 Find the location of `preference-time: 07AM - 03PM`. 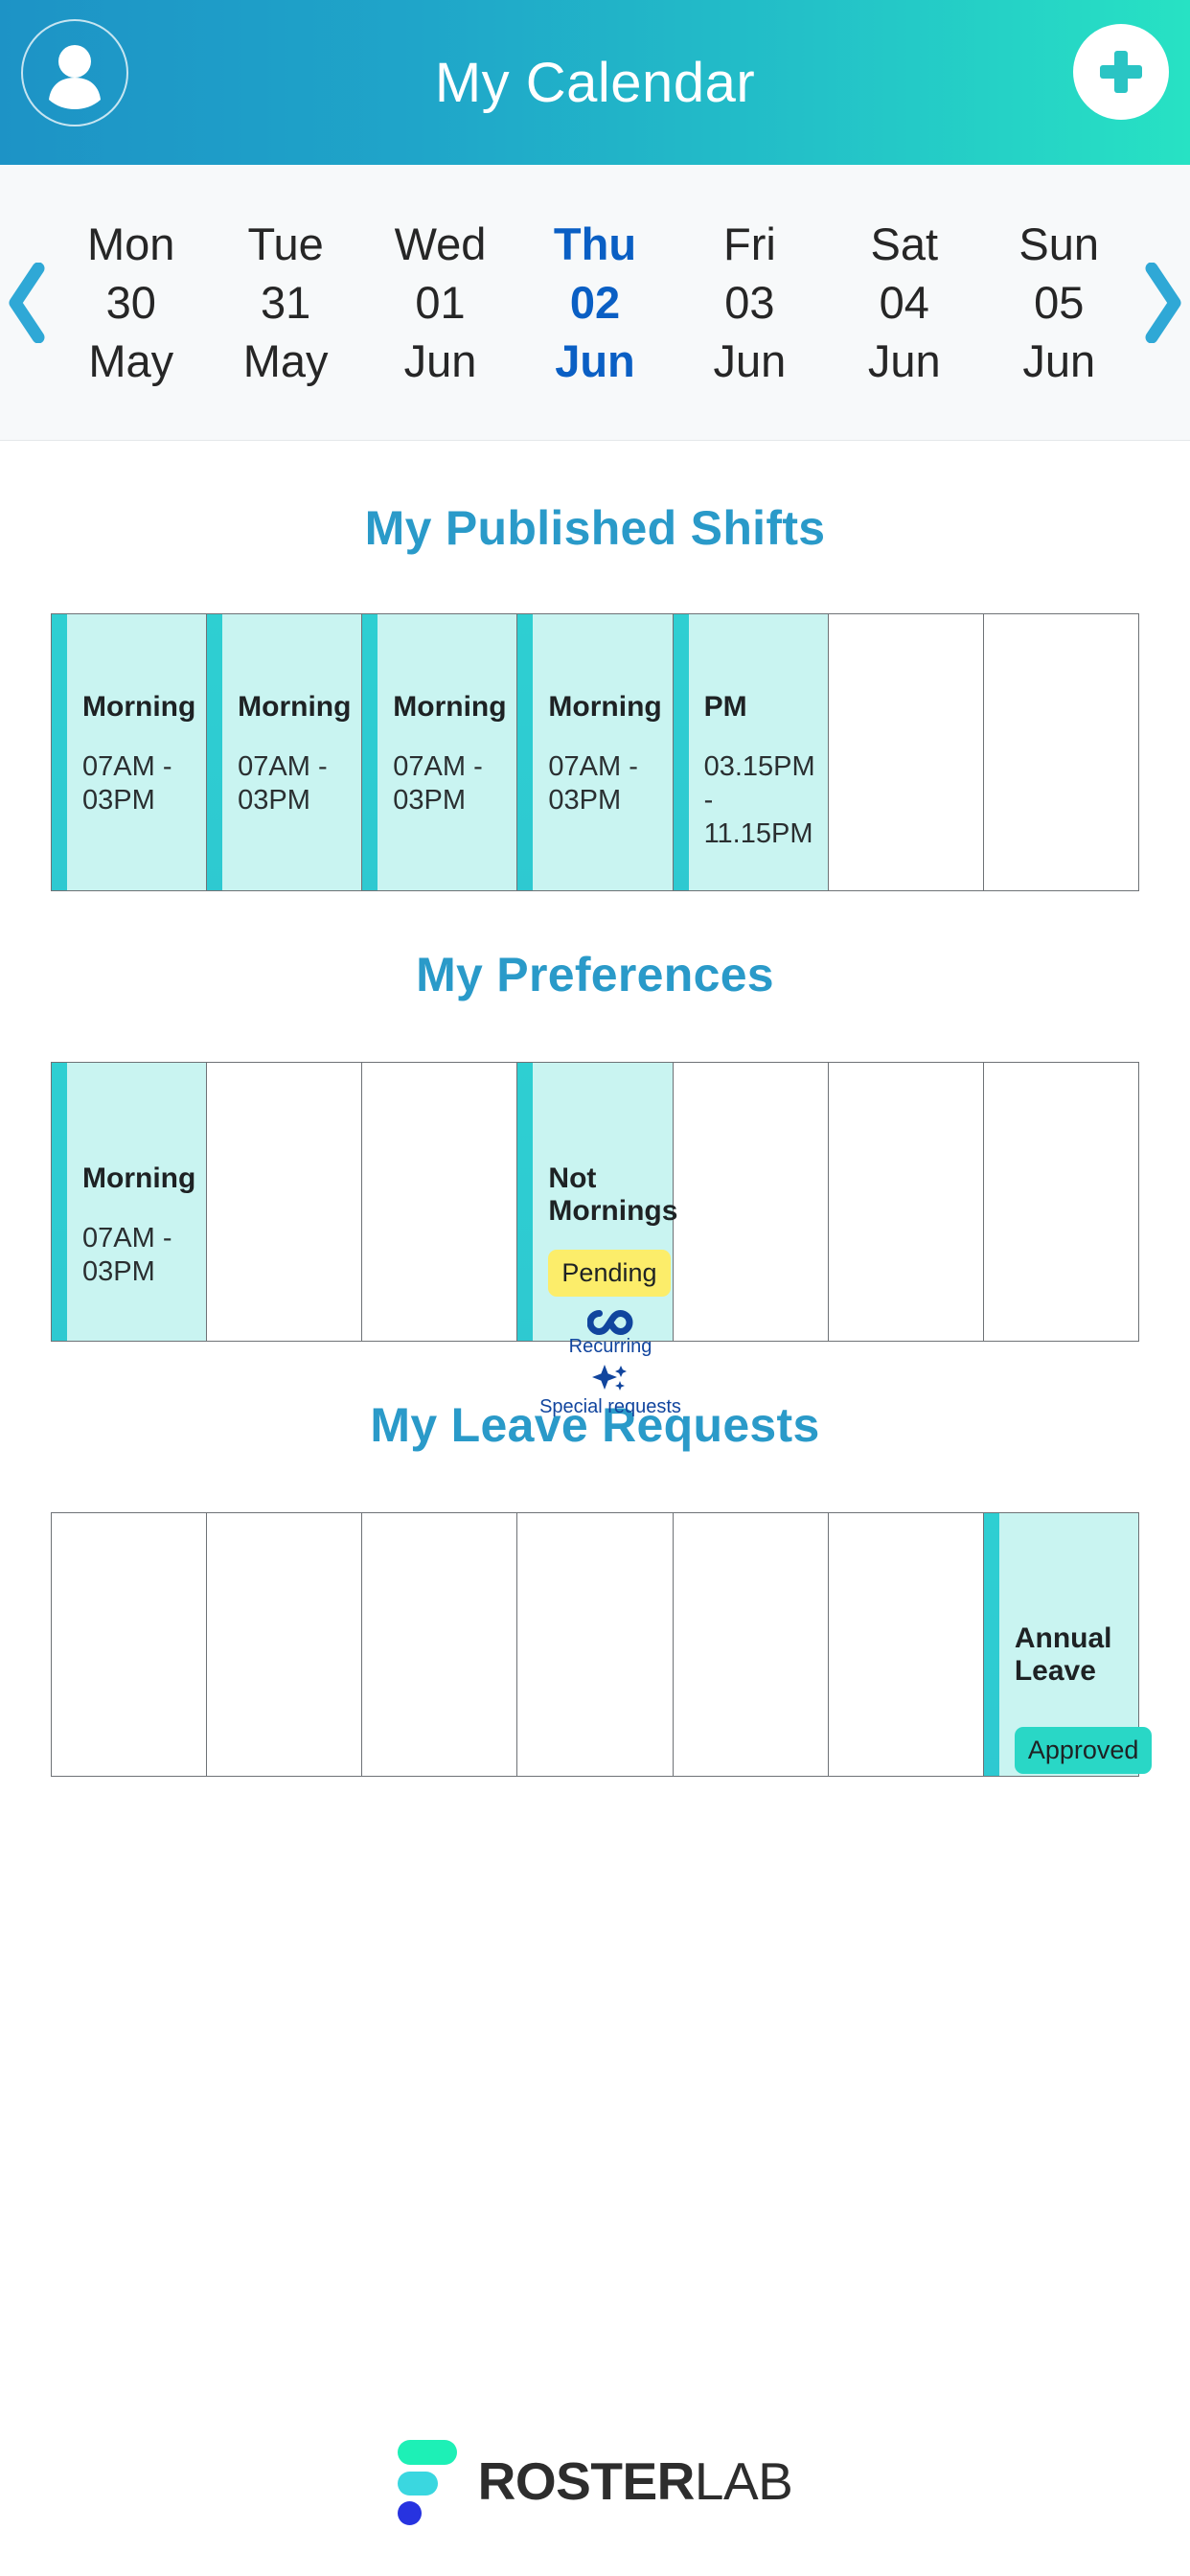

preference-time: 07AM - 03PM is located at coordinates (127, 1254).